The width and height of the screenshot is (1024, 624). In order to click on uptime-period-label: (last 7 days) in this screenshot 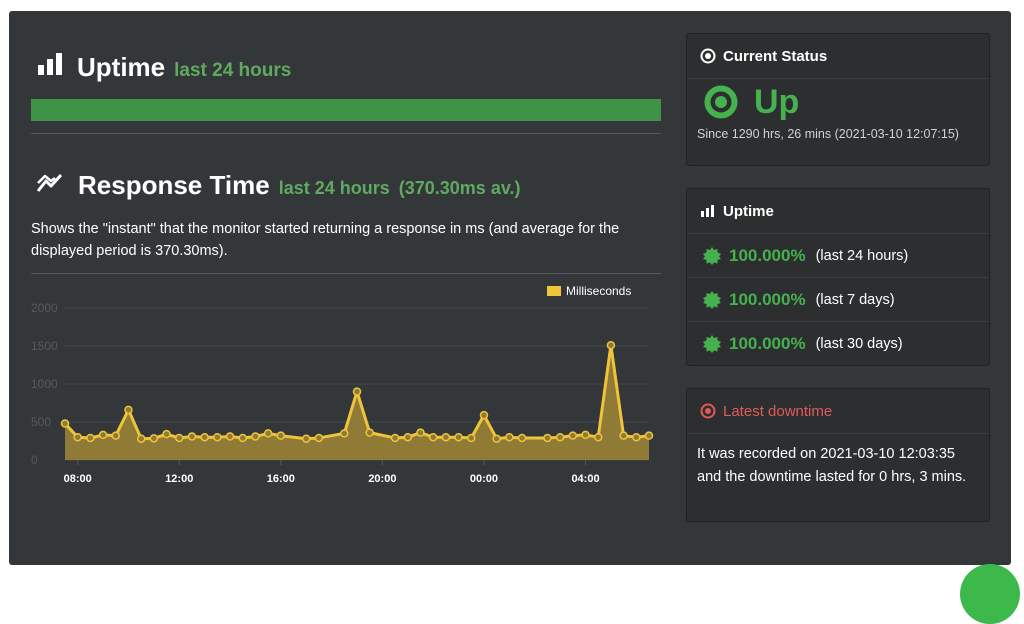, I will do `click(855, 299)`.